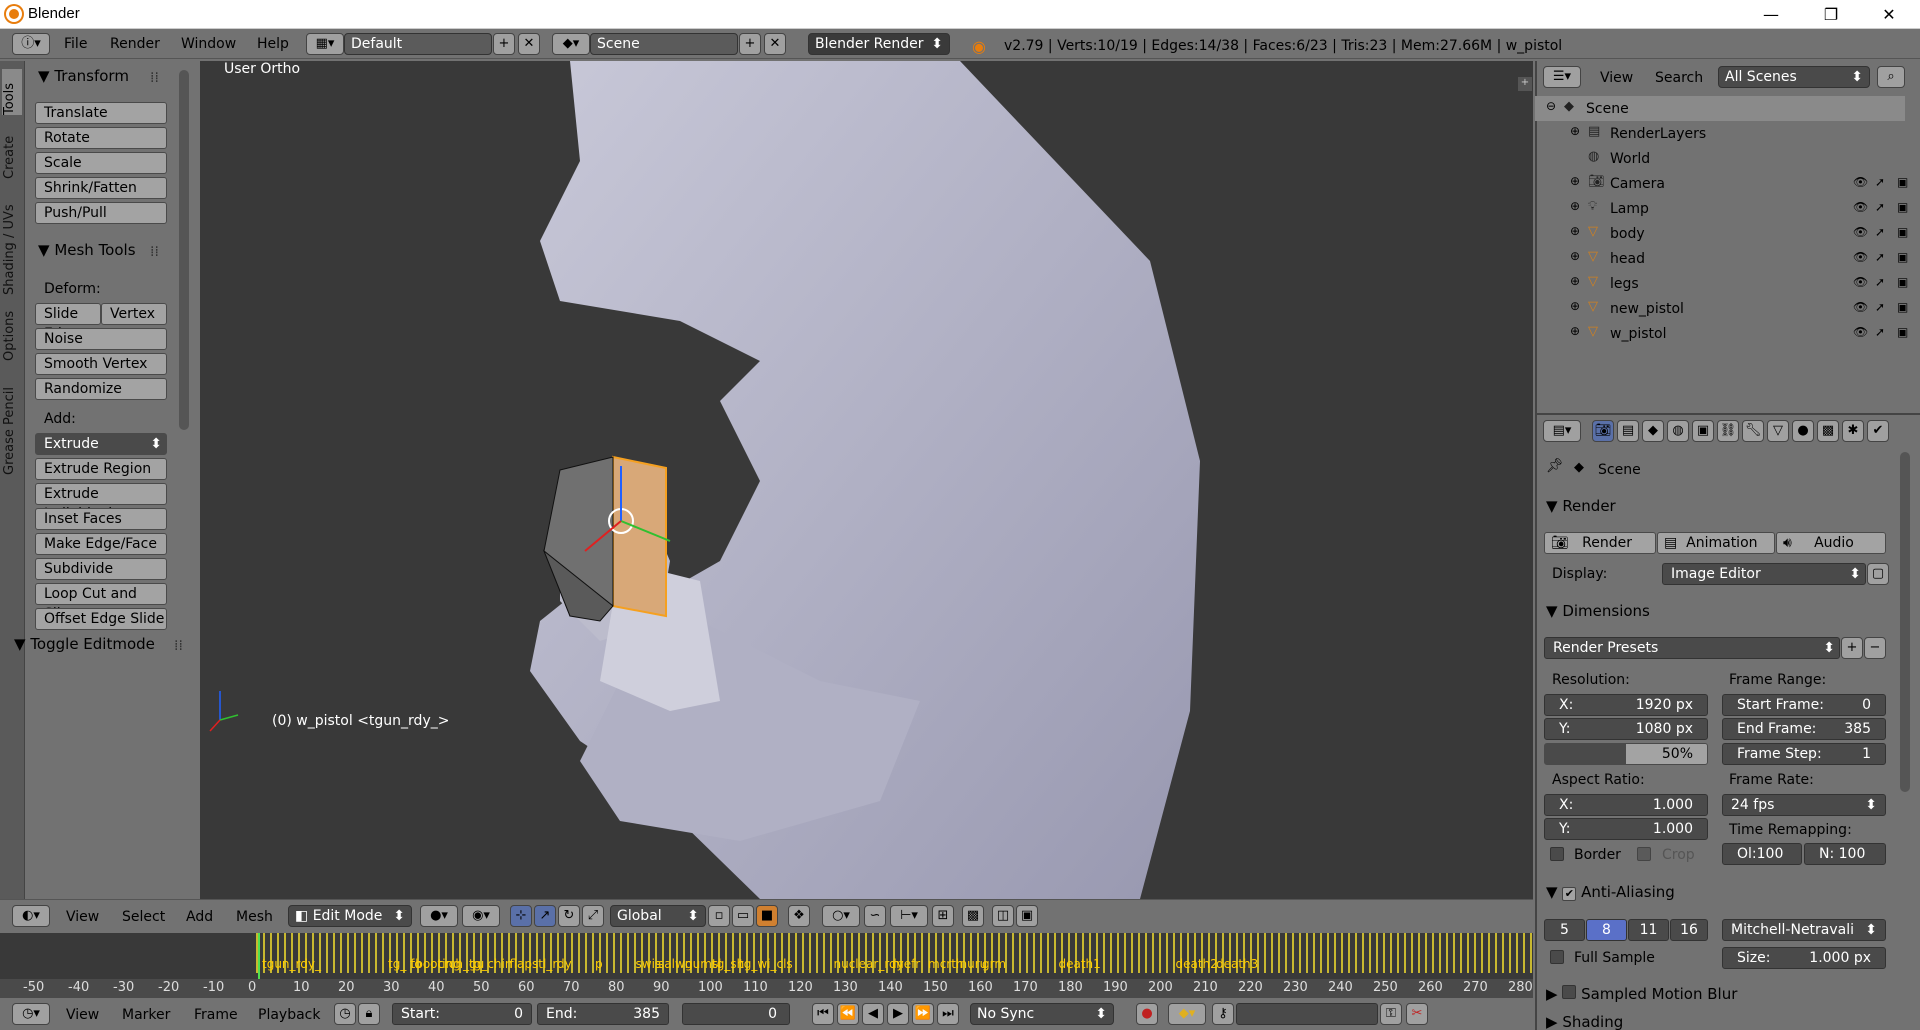  Describe the element at coordinates (1804, 930) in the screenshot. I see `aa-filter-select: Mitchell-Netravali ⬍` at that location.